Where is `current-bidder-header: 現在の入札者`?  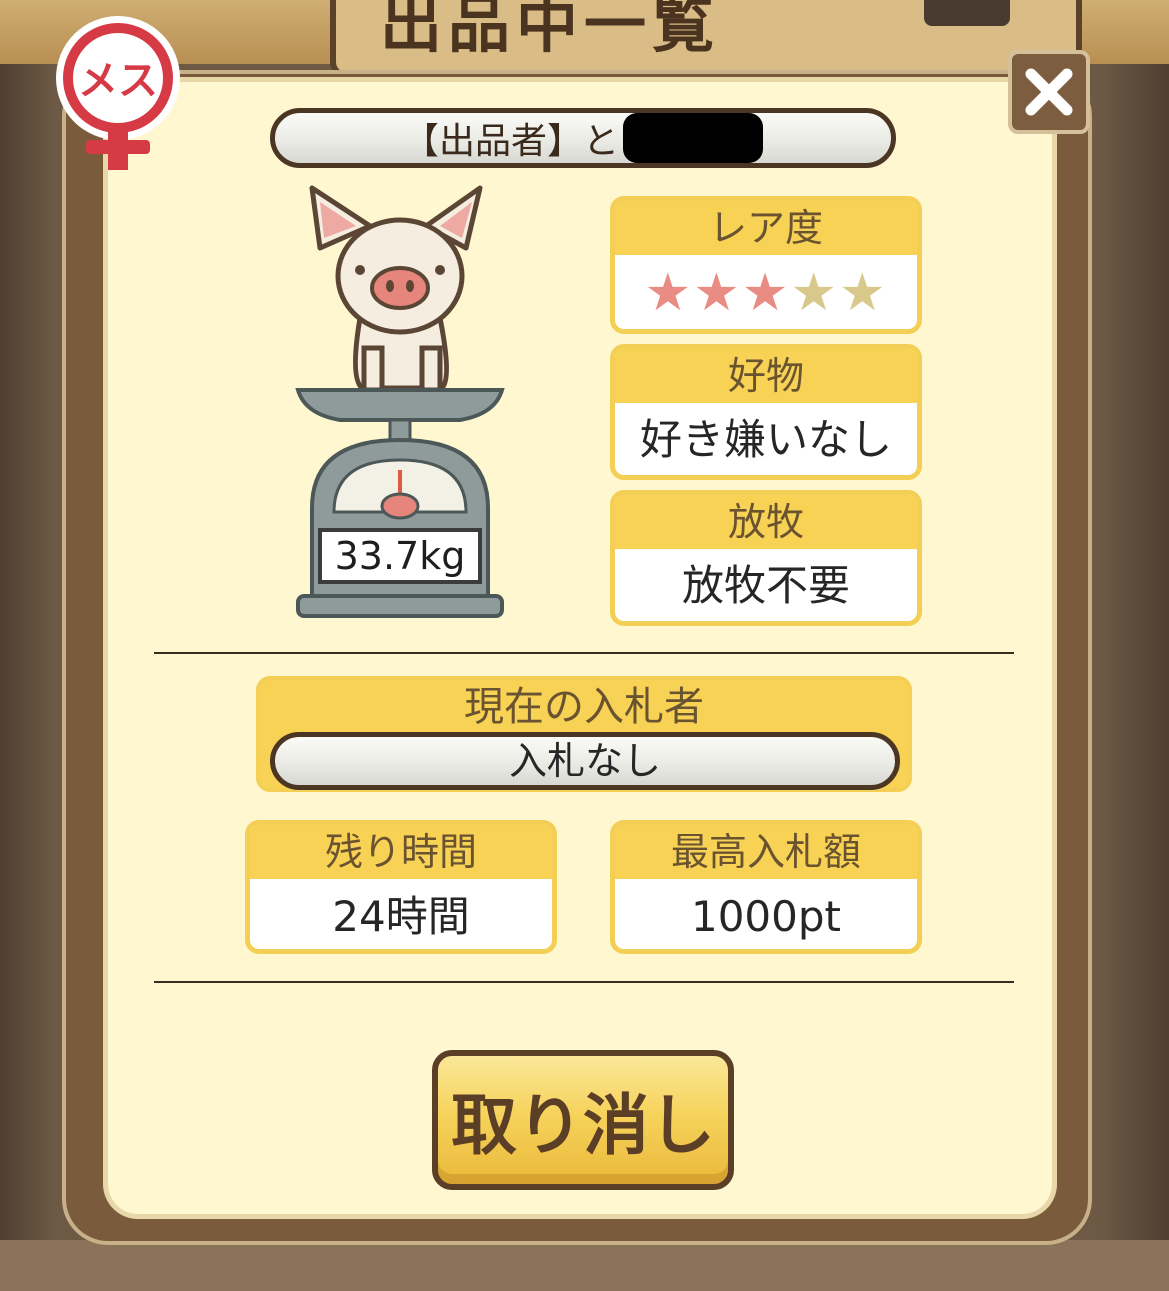 current-bidder-header: 現在の入札者 is located at coordinates (584, 707).